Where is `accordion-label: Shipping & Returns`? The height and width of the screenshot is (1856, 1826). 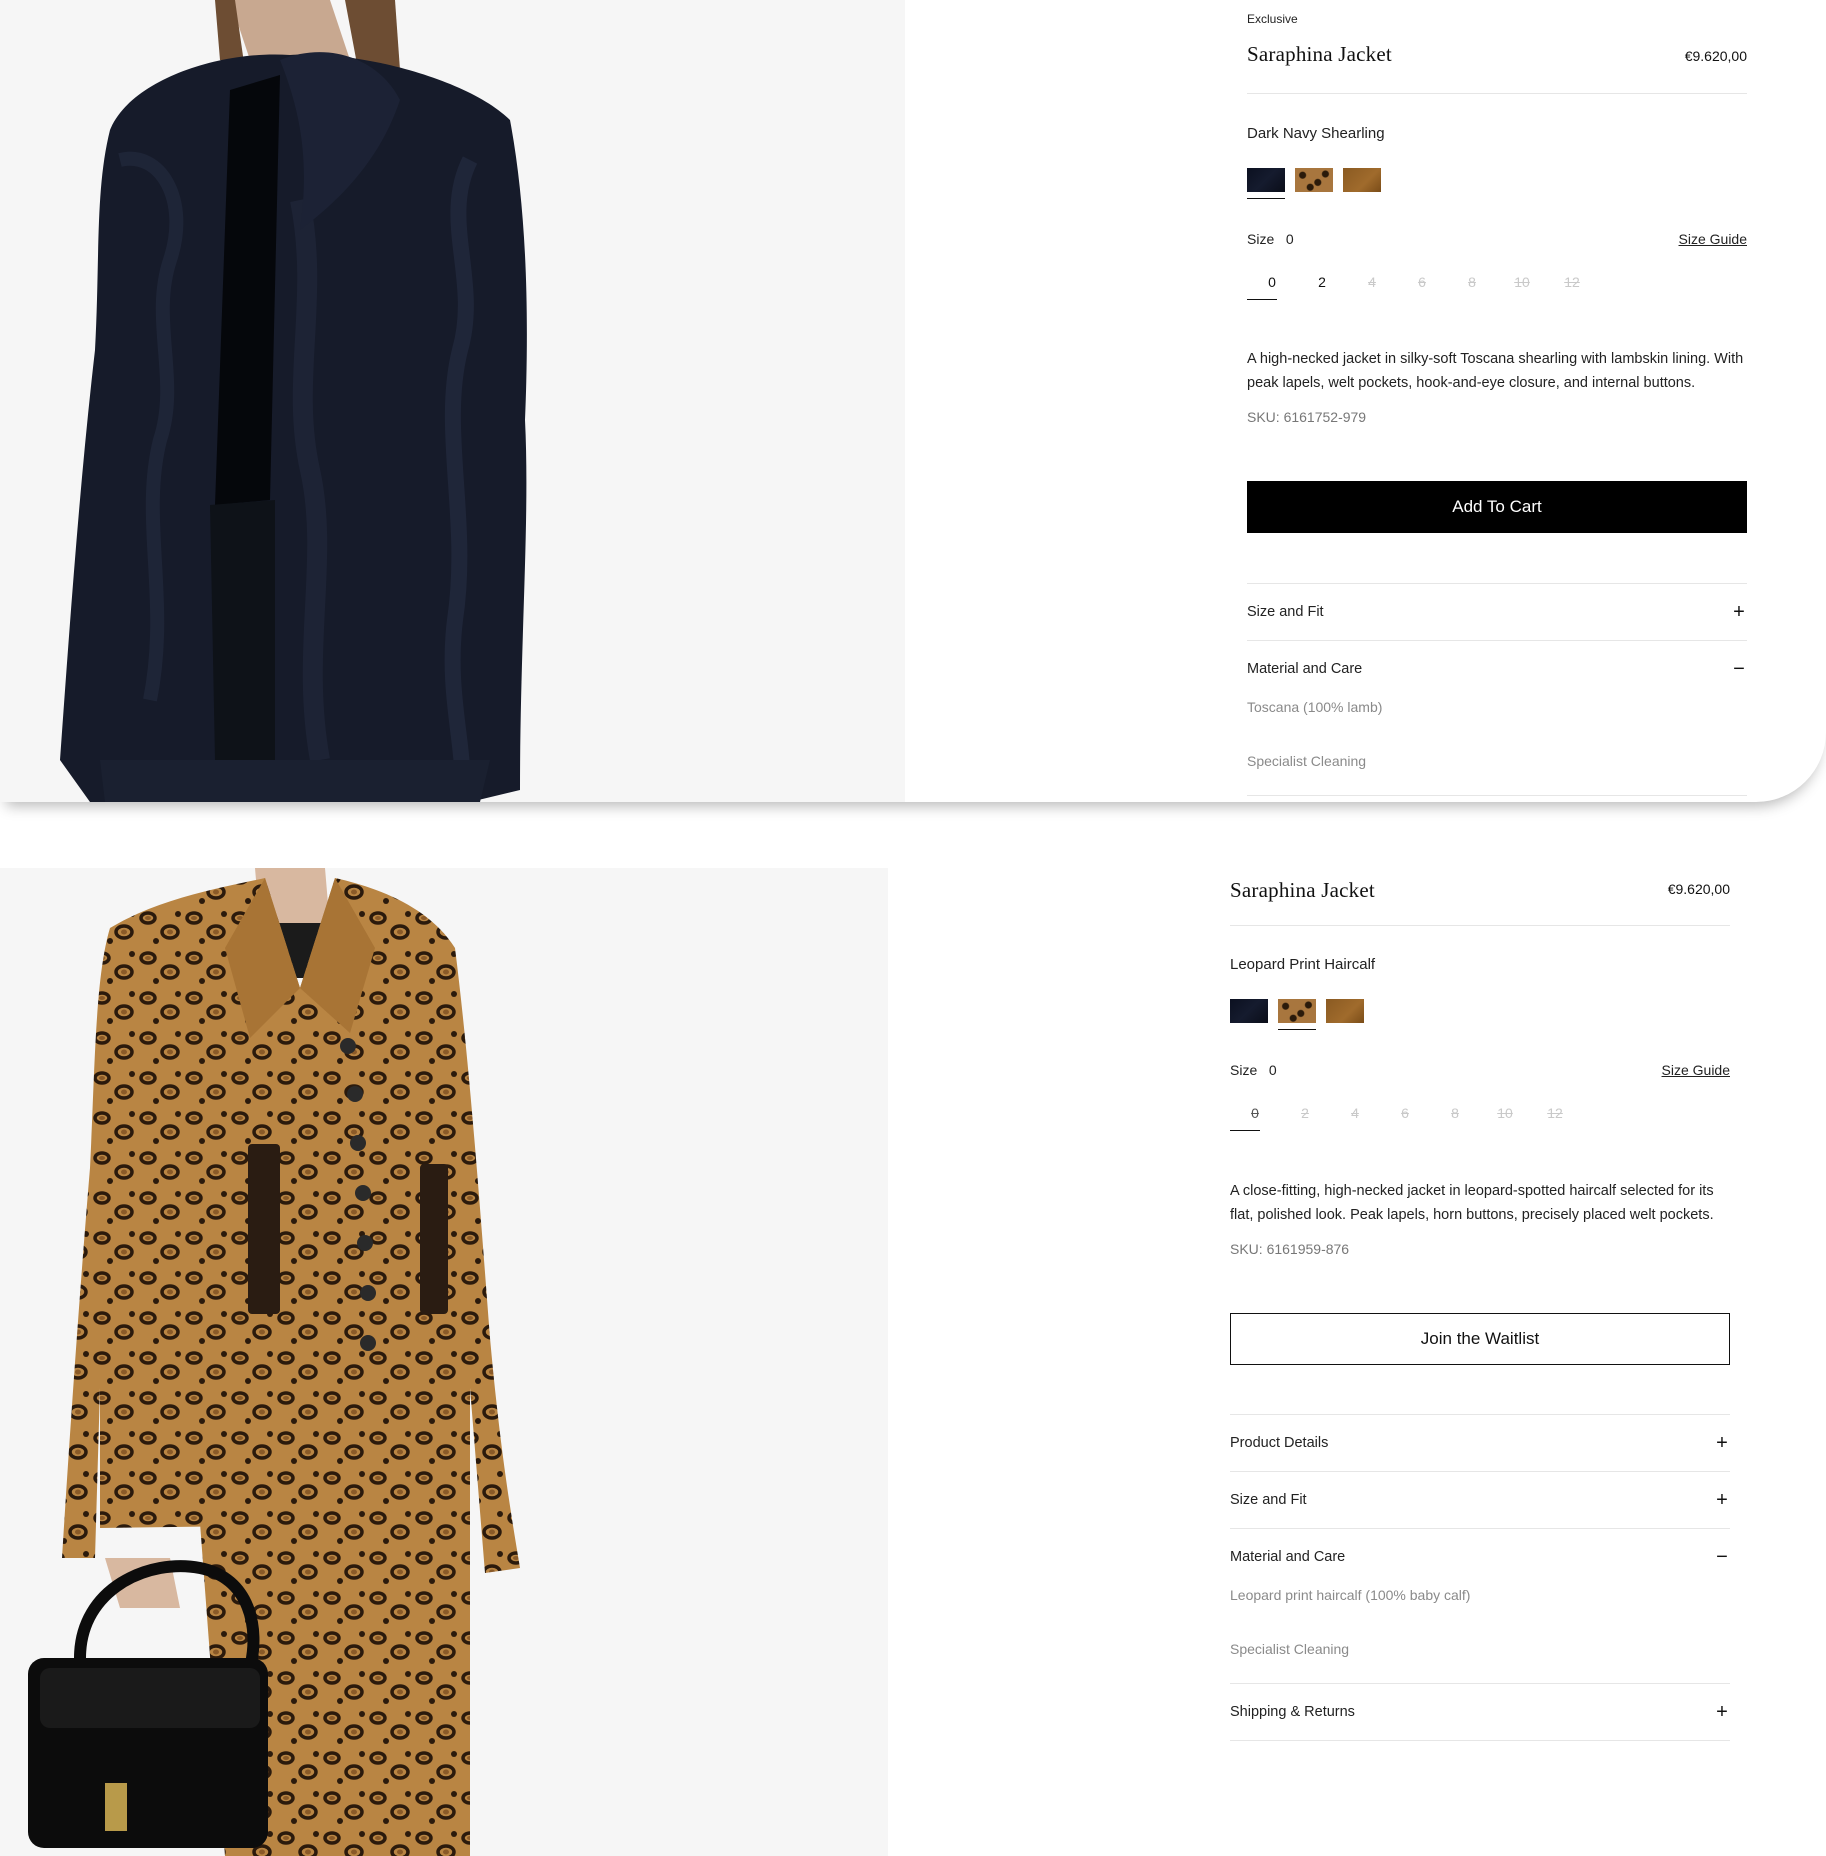 accordion-label: Shipping & Returns is located at coordinates (1292, 1712).